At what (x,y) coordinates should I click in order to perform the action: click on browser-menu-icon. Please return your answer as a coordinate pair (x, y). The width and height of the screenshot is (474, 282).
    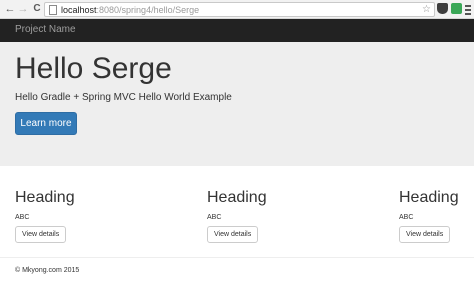
    Looking at the image, I should click on (468, 9).